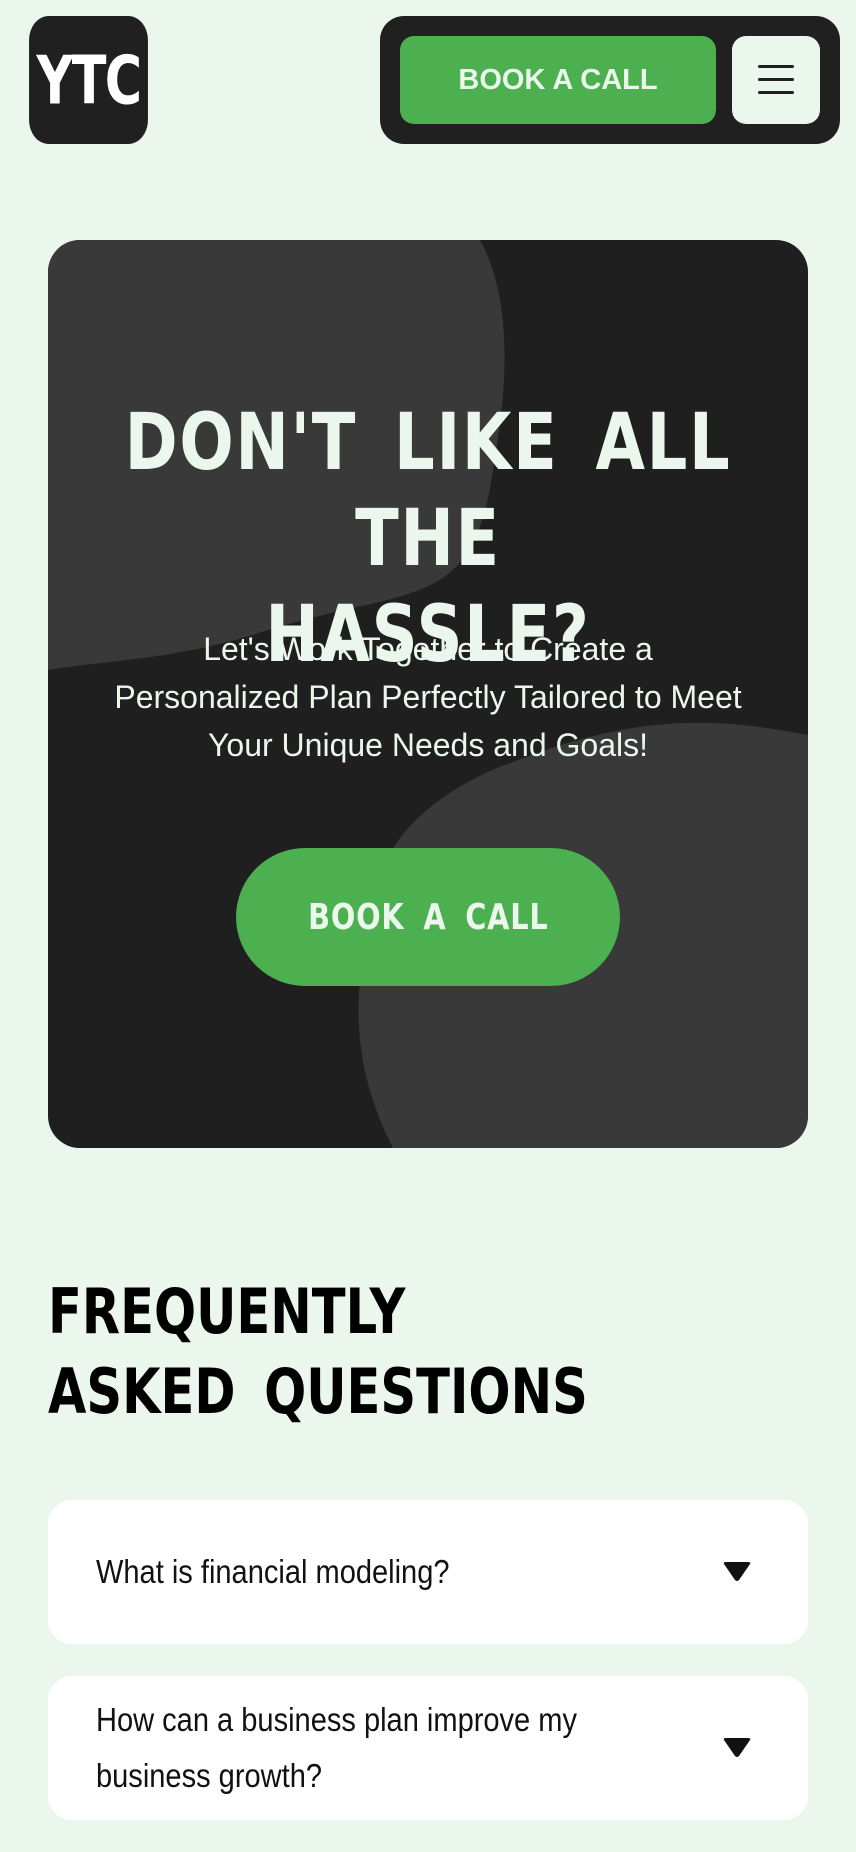 Image resolution: width=856 pixels, height=1852 pixels. I want to click on hero-book-call-label: BOOK A CALL, so click(428, 917).